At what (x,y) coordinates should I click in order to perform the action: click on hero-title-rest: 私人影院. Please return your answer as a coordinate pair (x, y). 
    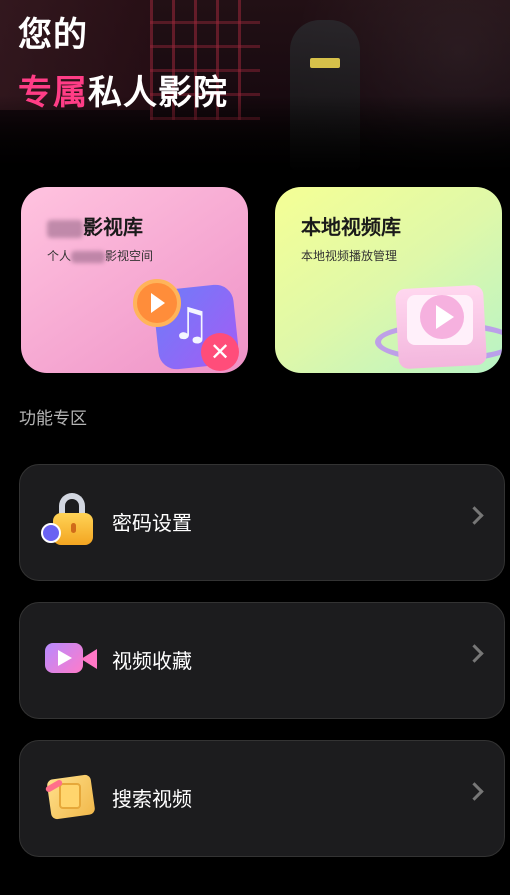
    Looking at the image, I should click on (158, 93).